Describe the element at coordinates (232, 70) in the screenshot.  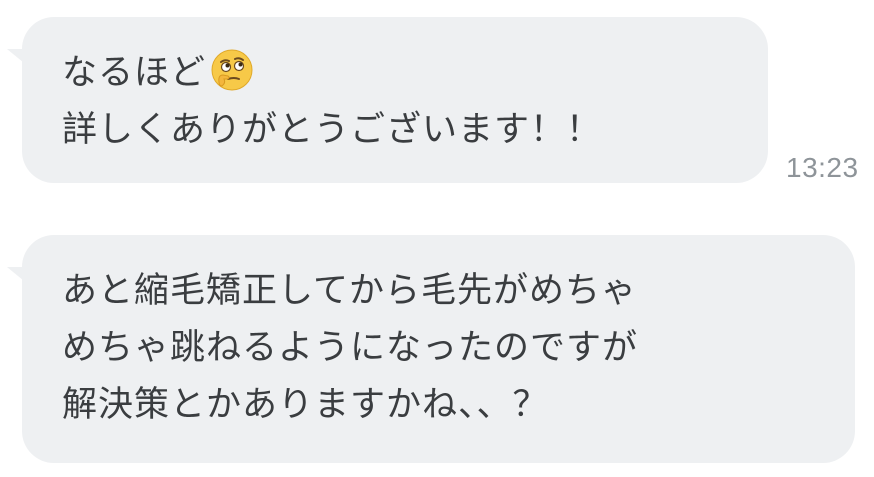
I see `thinking-face-icon` at that location.